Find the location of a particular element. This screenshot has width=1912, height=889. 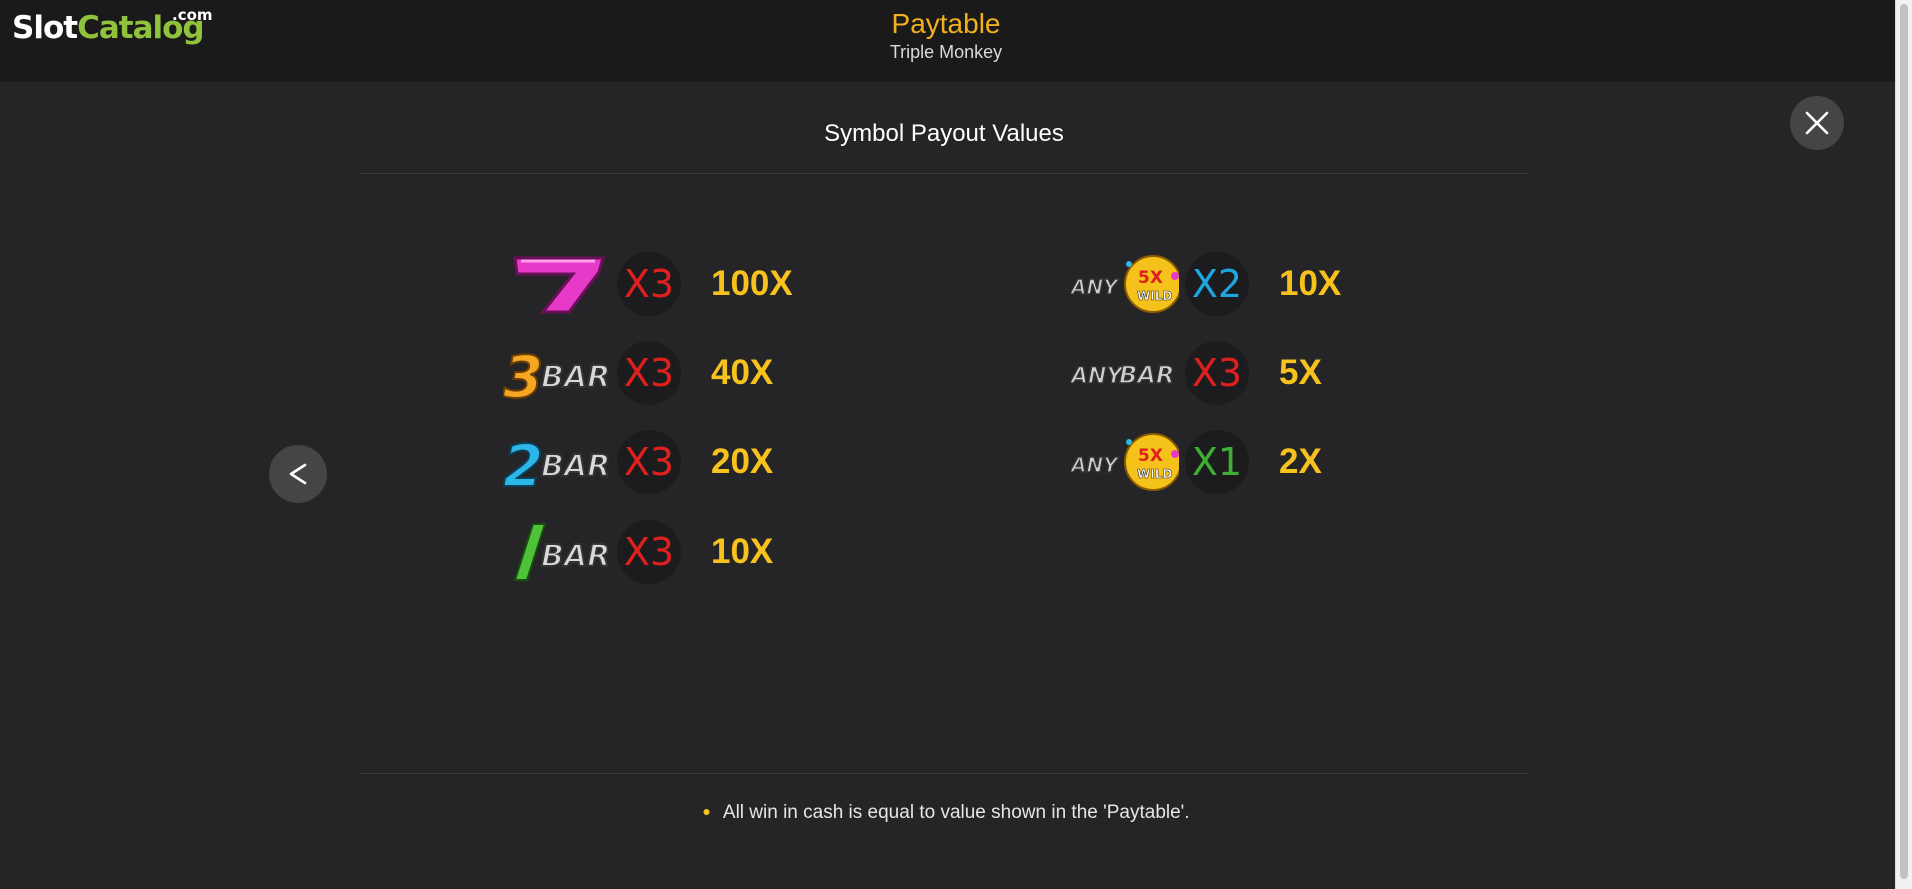

1bar-icon: BAR is located at coordinates (557, 552).